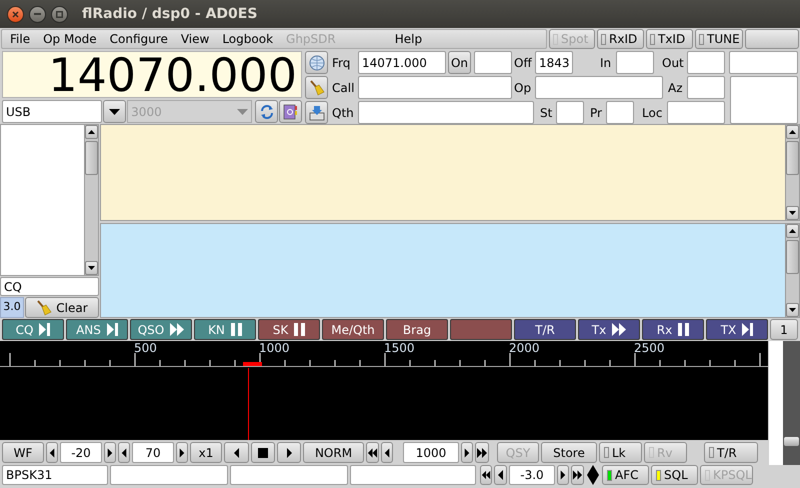 Image resolution: width=800 pixels, height=488 pixels. I want to click on clear-log-button, so click(316, 87).